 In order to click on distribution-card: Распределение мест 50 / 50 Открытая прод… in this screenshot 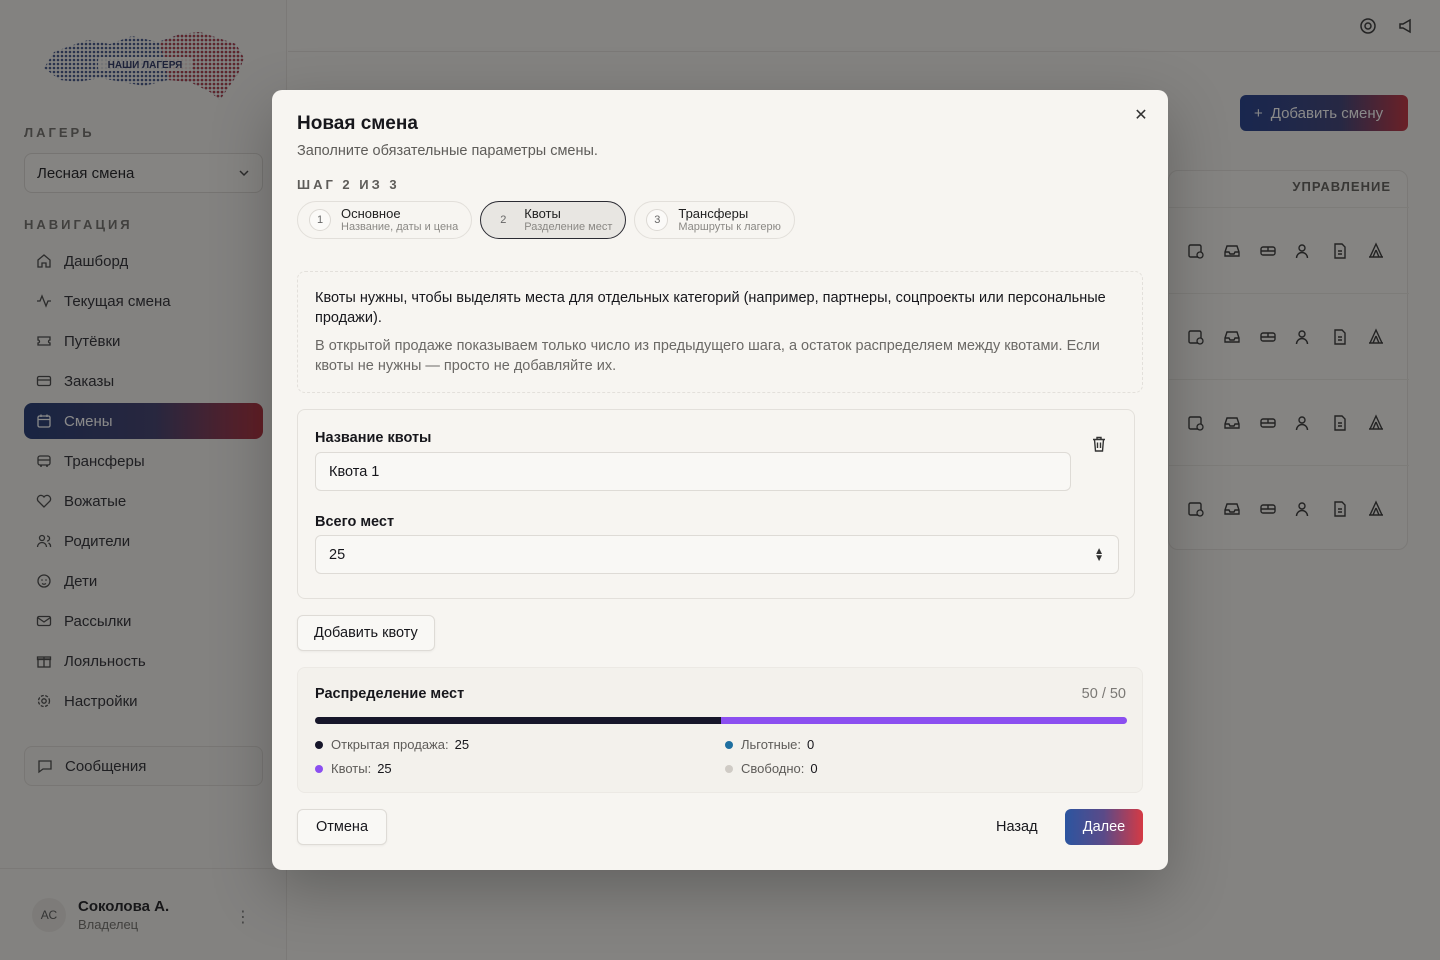, I will do `click(720, 730)`.